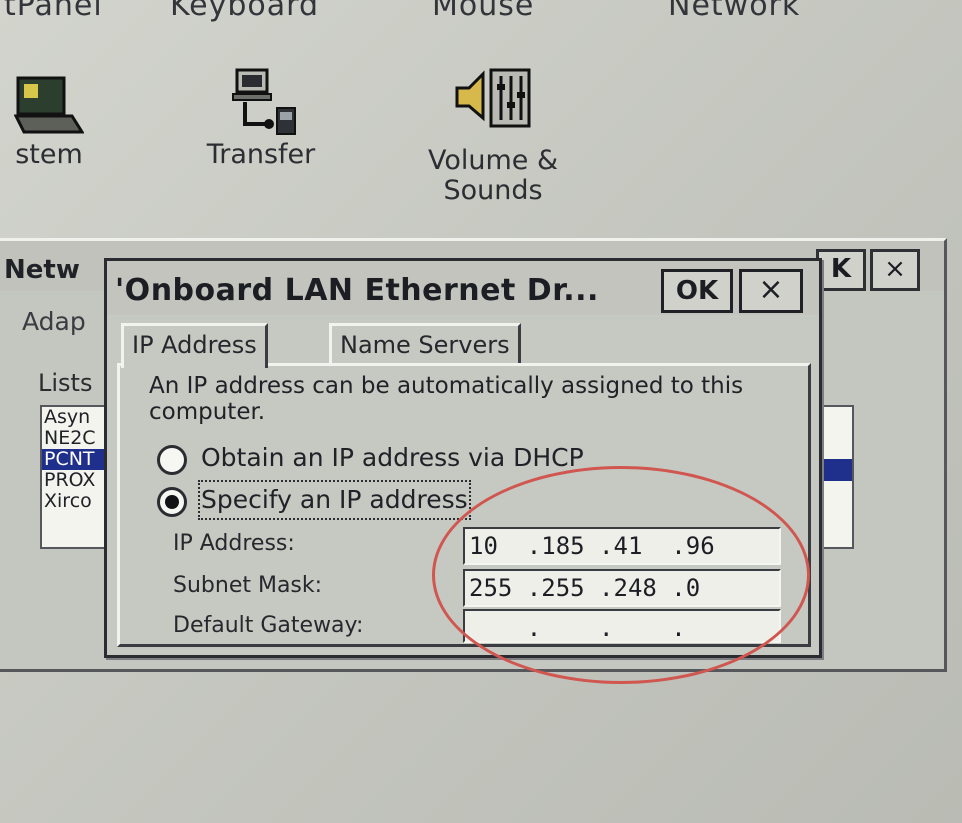 This screenshot has height=823, width=962. Describe the element at coordinates (172, 502) in the screenshot. I see `radio-button-specify` at that location.